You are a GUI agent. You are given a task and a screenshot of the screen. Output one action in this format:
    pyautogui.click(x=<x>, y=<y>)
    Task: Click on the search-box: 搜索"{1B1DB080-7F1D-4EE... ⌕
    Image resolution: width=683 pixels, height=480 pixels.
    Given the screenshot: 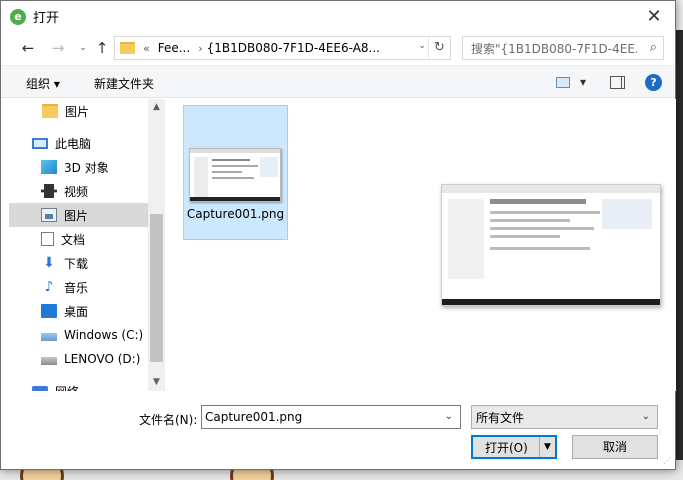 What is the action you would take?
    pyautogui.click(x=563, y=48)
    